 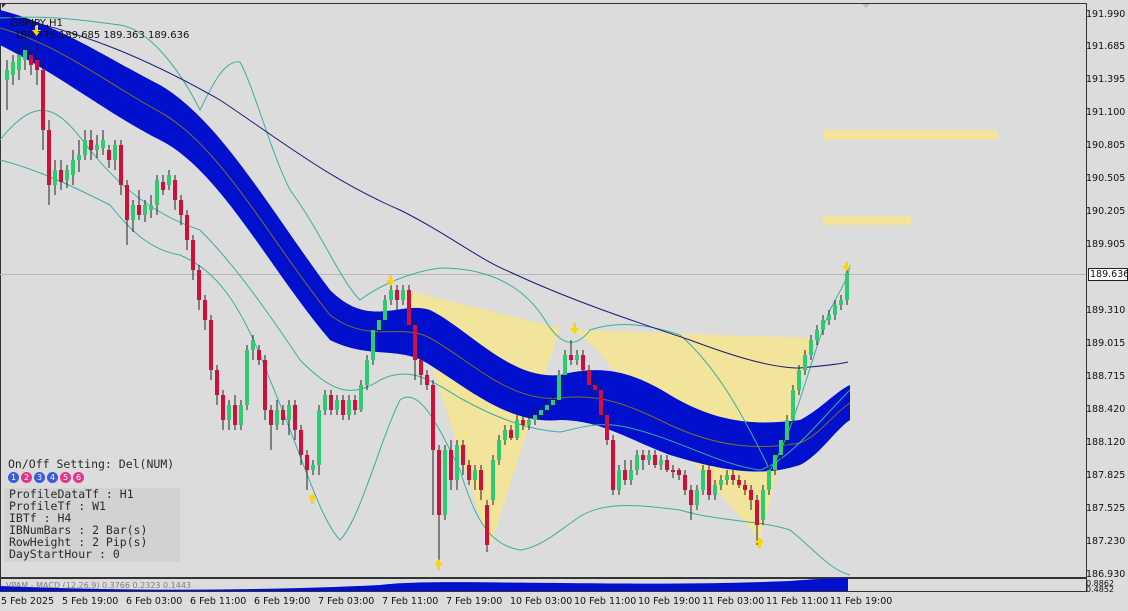 What do you see at coordinates (39, 477) in the screenshot?
I see `profile-badge-3: 3` at bounding box center [39, 477].